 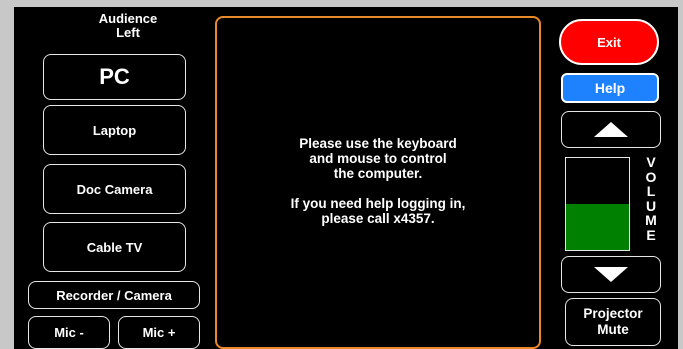 I want to click on projector-mute-button: Projector Mute, so click(x=613, y=322).